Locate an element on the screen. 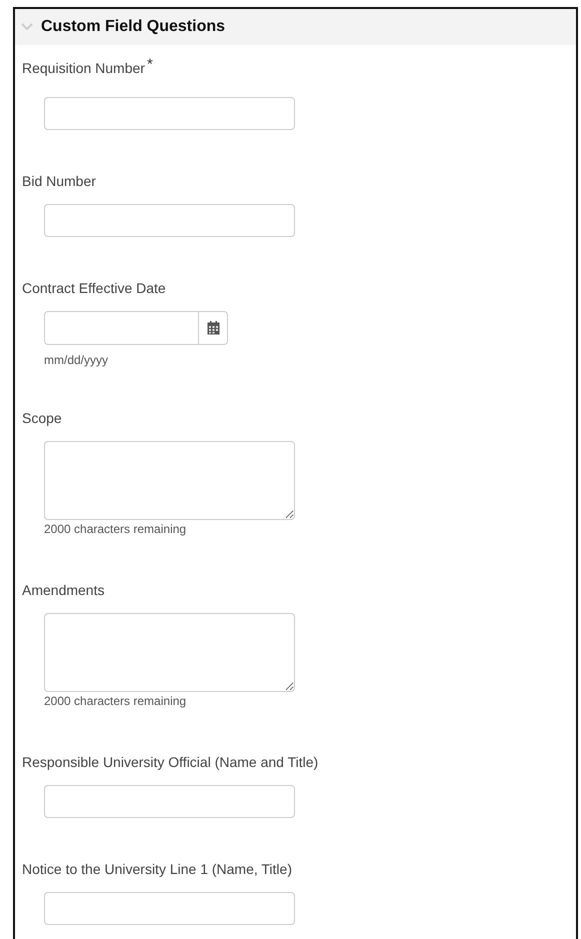 This screenshot has width=581, height=939. field-label: Notice to the University Line 1 (Name, Title) is located at coordinates (157, 869).